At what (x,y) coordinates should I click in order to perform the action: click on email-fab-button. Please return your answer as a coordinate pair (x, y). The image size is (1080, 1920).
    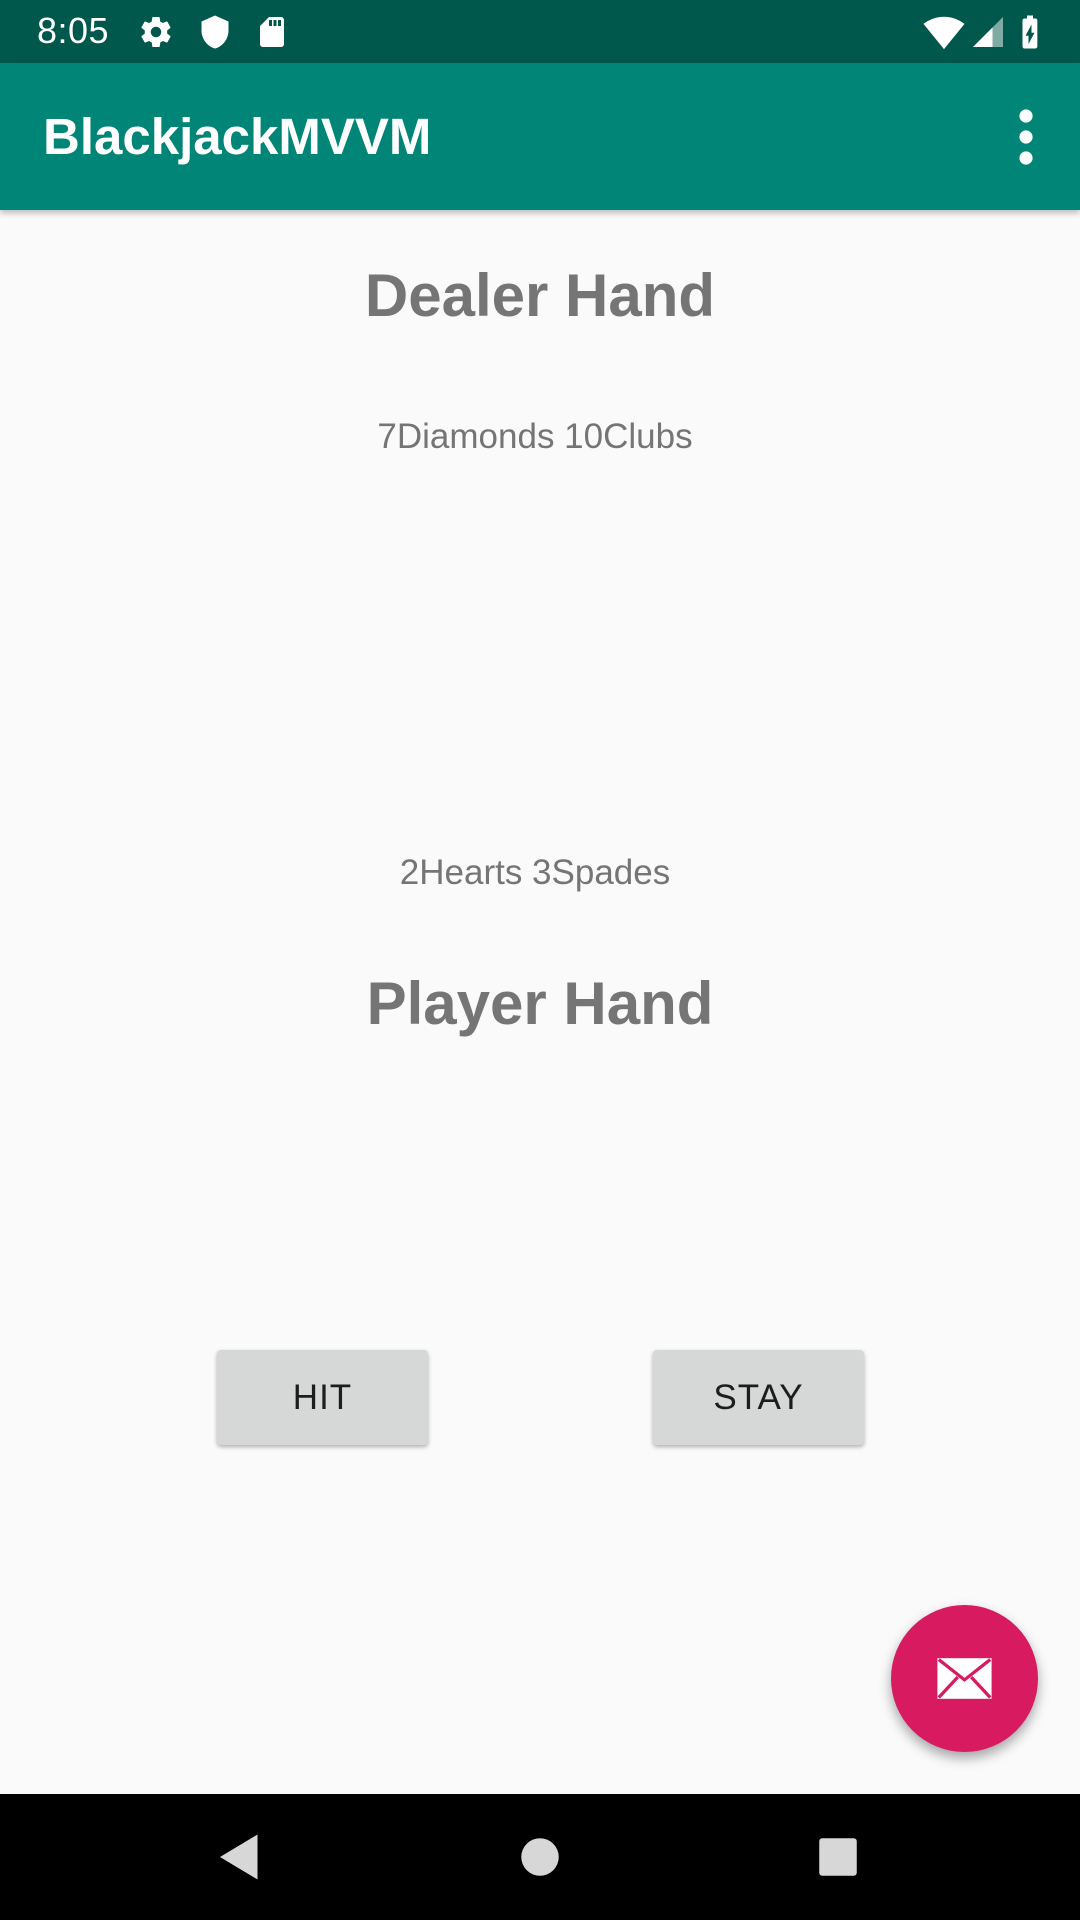
    Looking at the image, I should click on (964, 1678).